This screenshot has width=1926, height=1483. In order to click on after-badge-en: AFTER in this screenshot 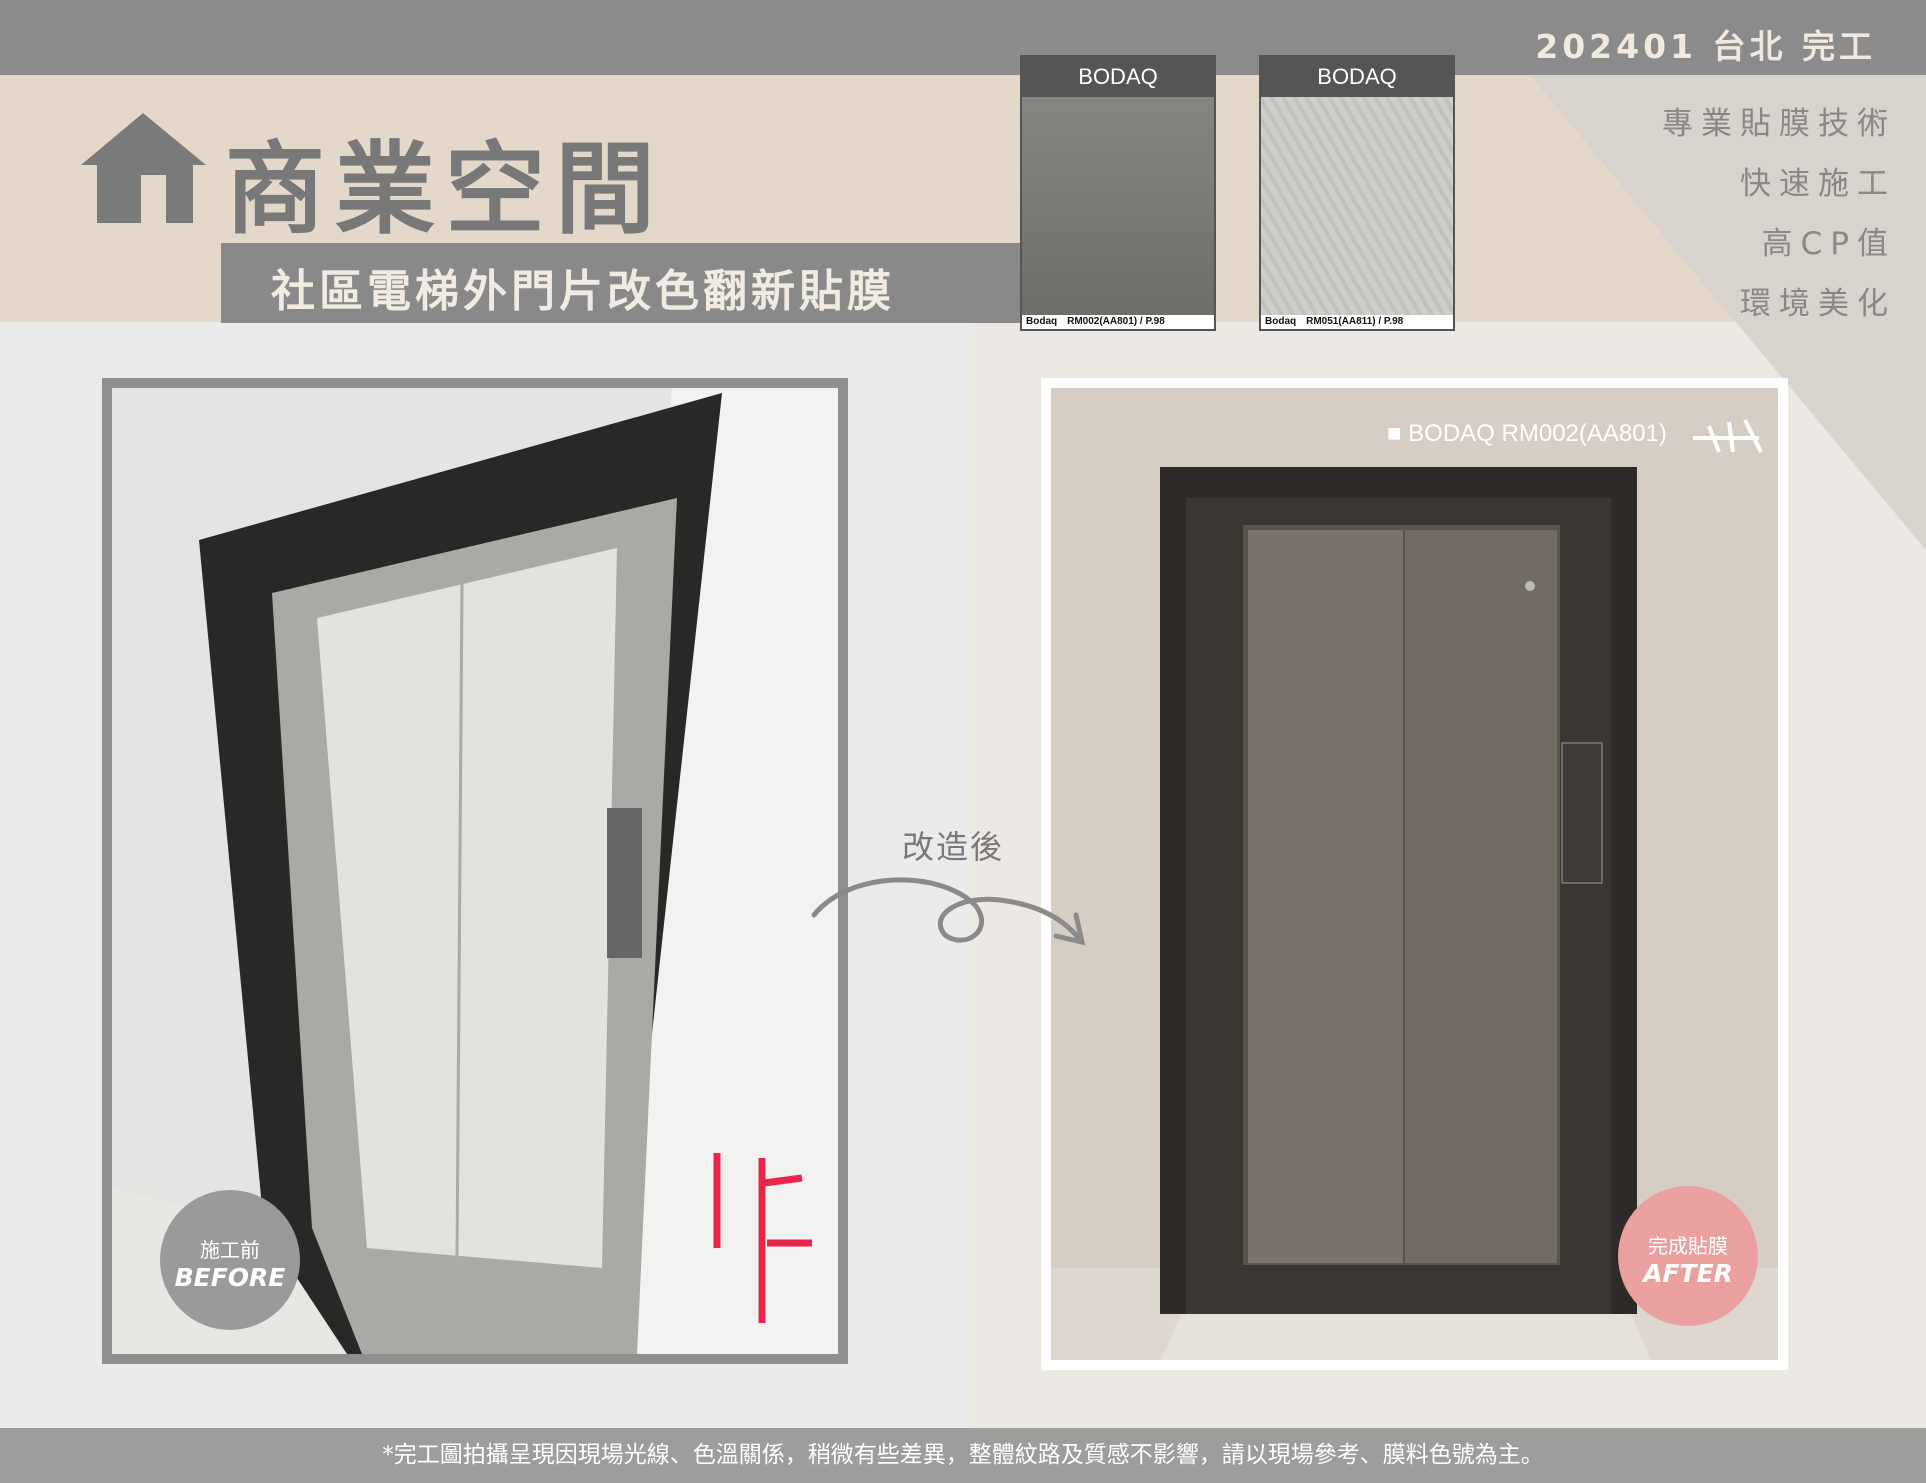, I will do `click(1688, 1273)`.